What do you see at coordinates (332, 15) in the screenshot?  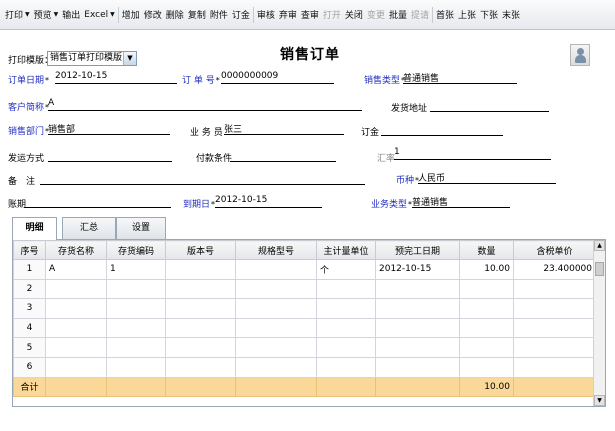 I see `toolbar-button-13: 打开` at bounding box center [332, 15].